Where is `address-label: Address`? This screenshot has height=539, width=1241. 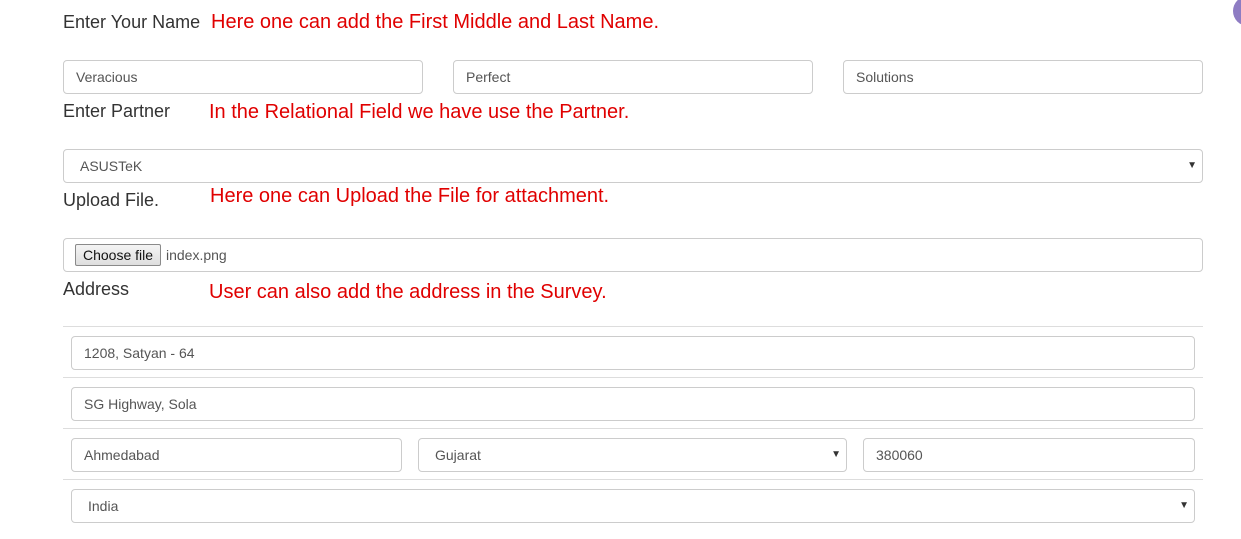
address-label: Address is located at coordinates (96, 289).